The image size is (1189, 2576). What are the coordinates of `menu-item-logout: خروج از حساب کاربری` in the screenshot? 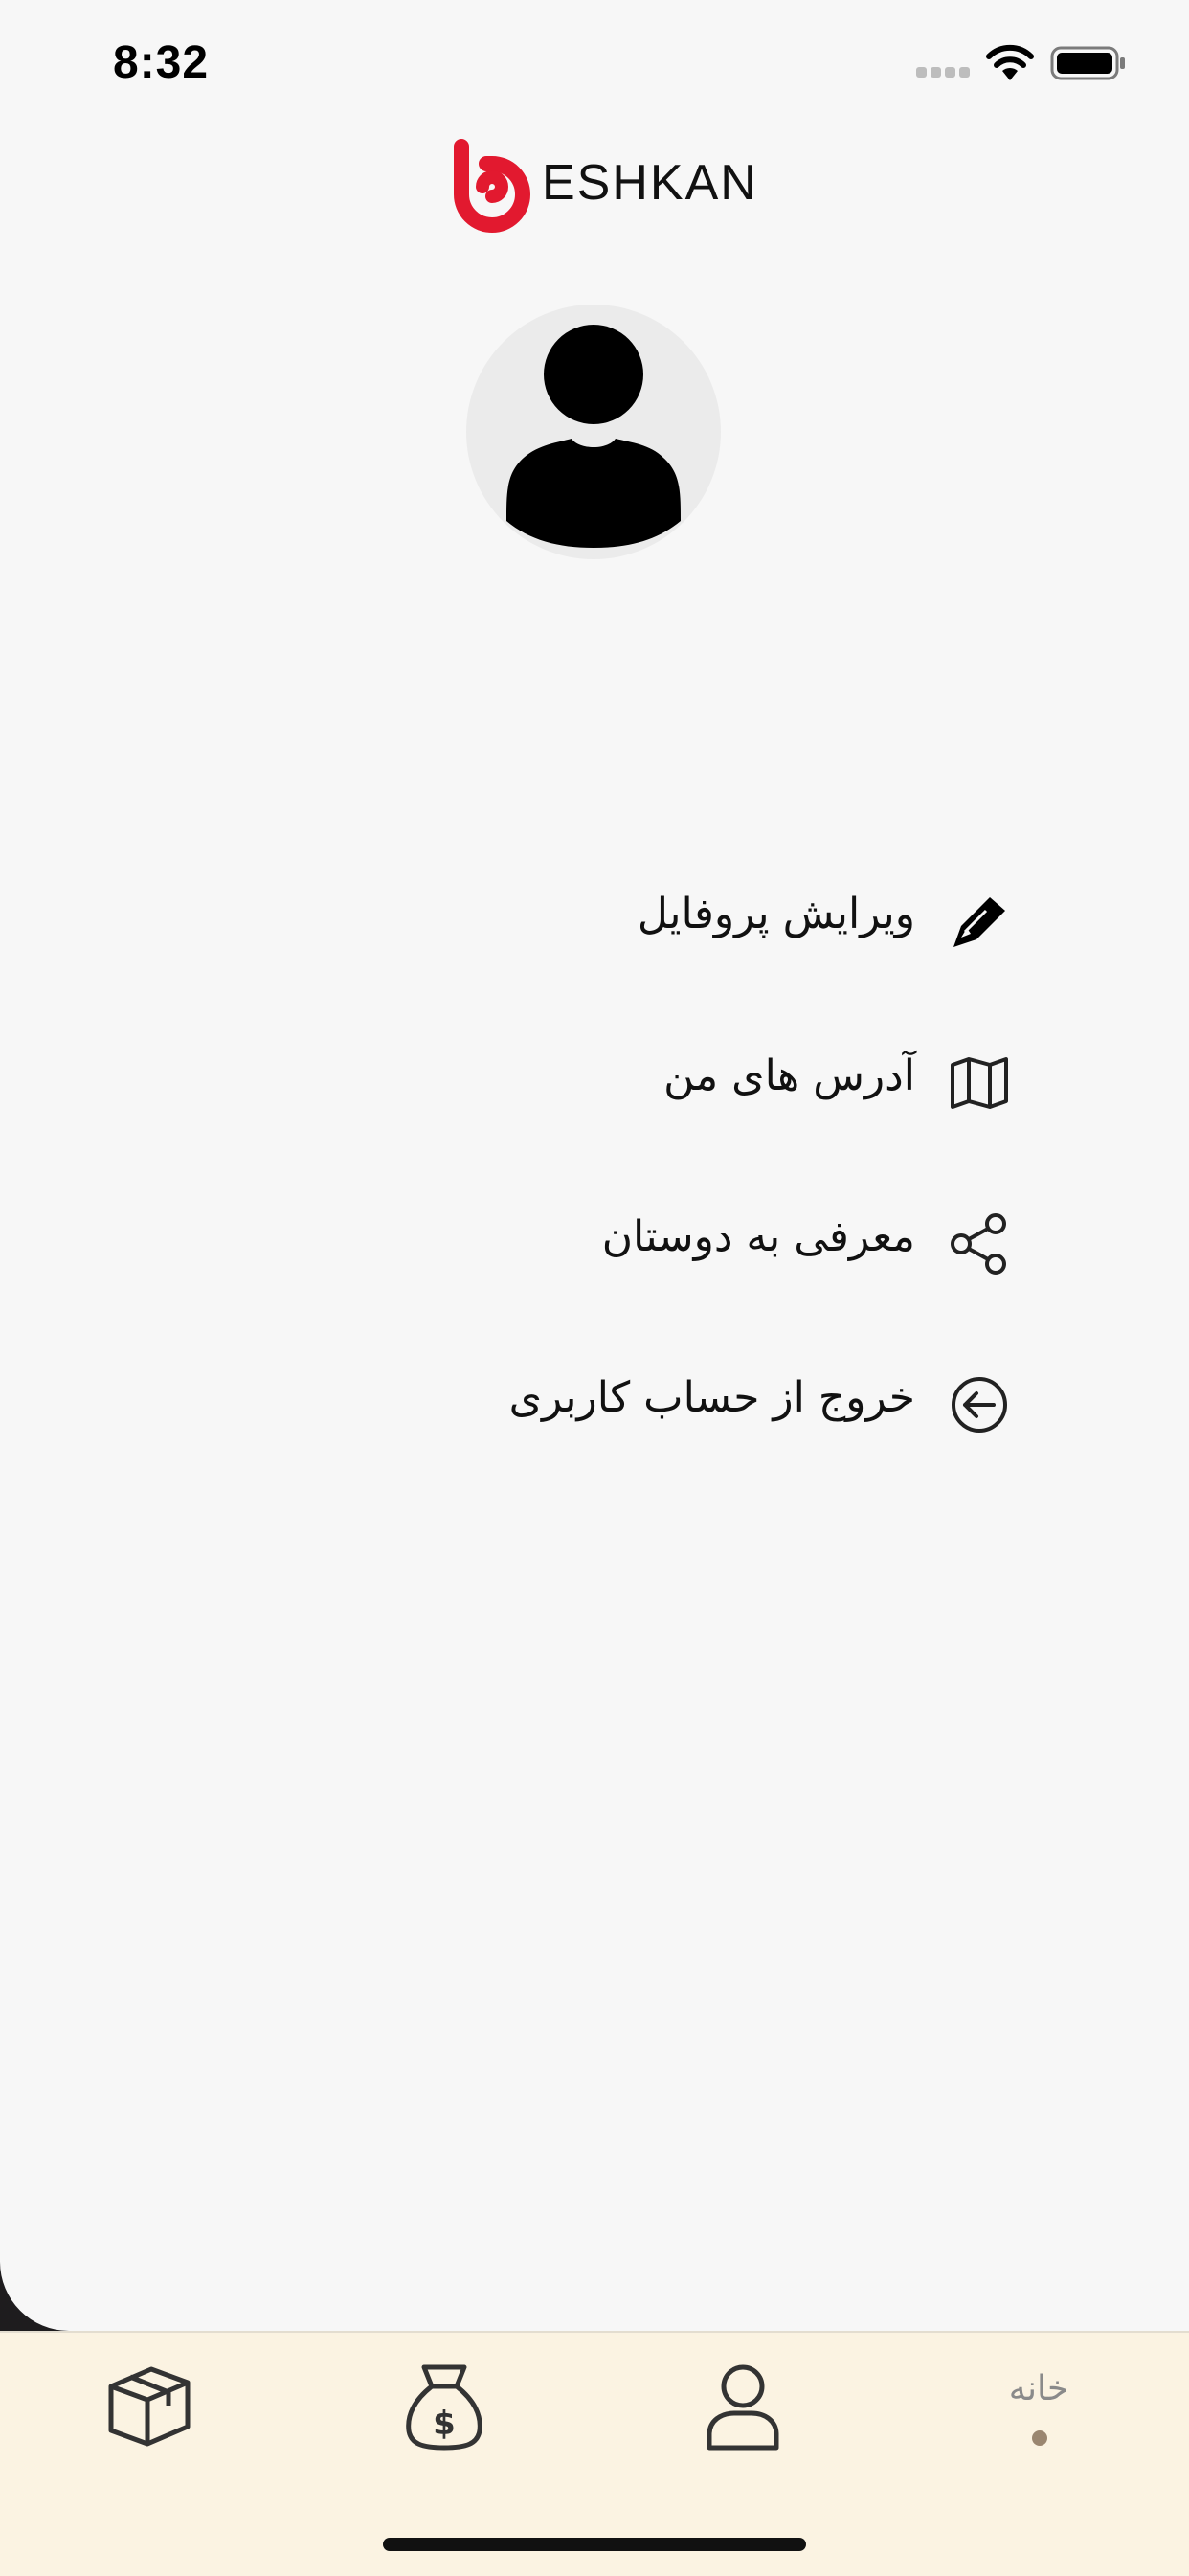 It's located at (647, 1405).